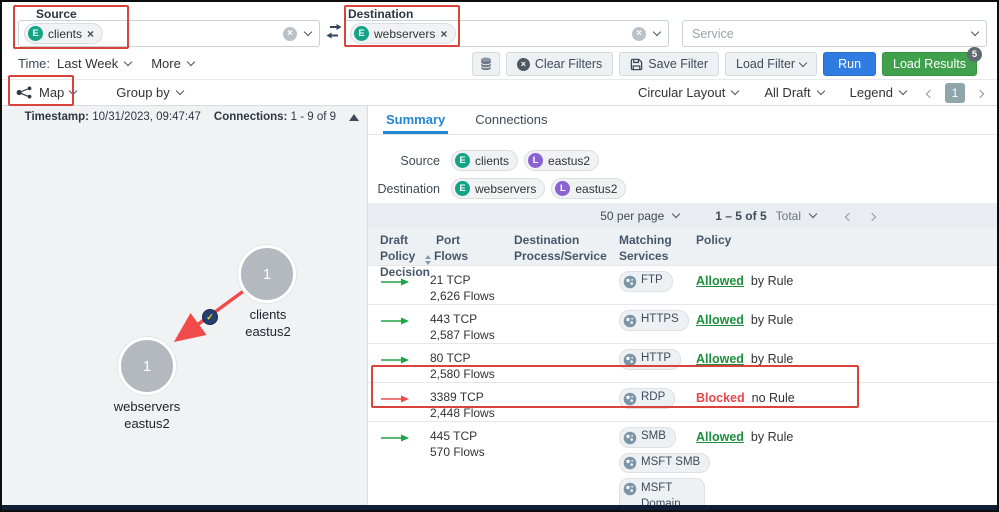 The height and width of the screenshot is (512, 999). I want to click on chevron-right-icon, so click(872, 216).